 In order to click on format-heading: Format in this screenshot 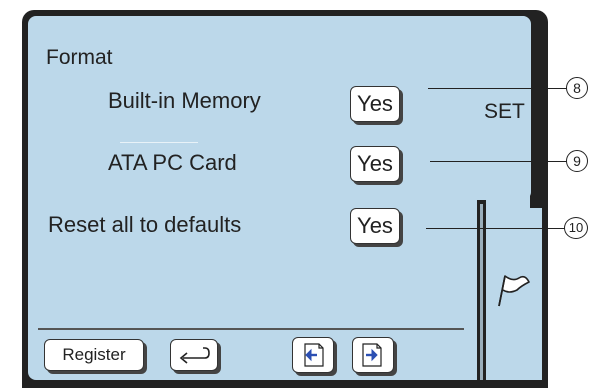, I will do `click(79, 57)`.